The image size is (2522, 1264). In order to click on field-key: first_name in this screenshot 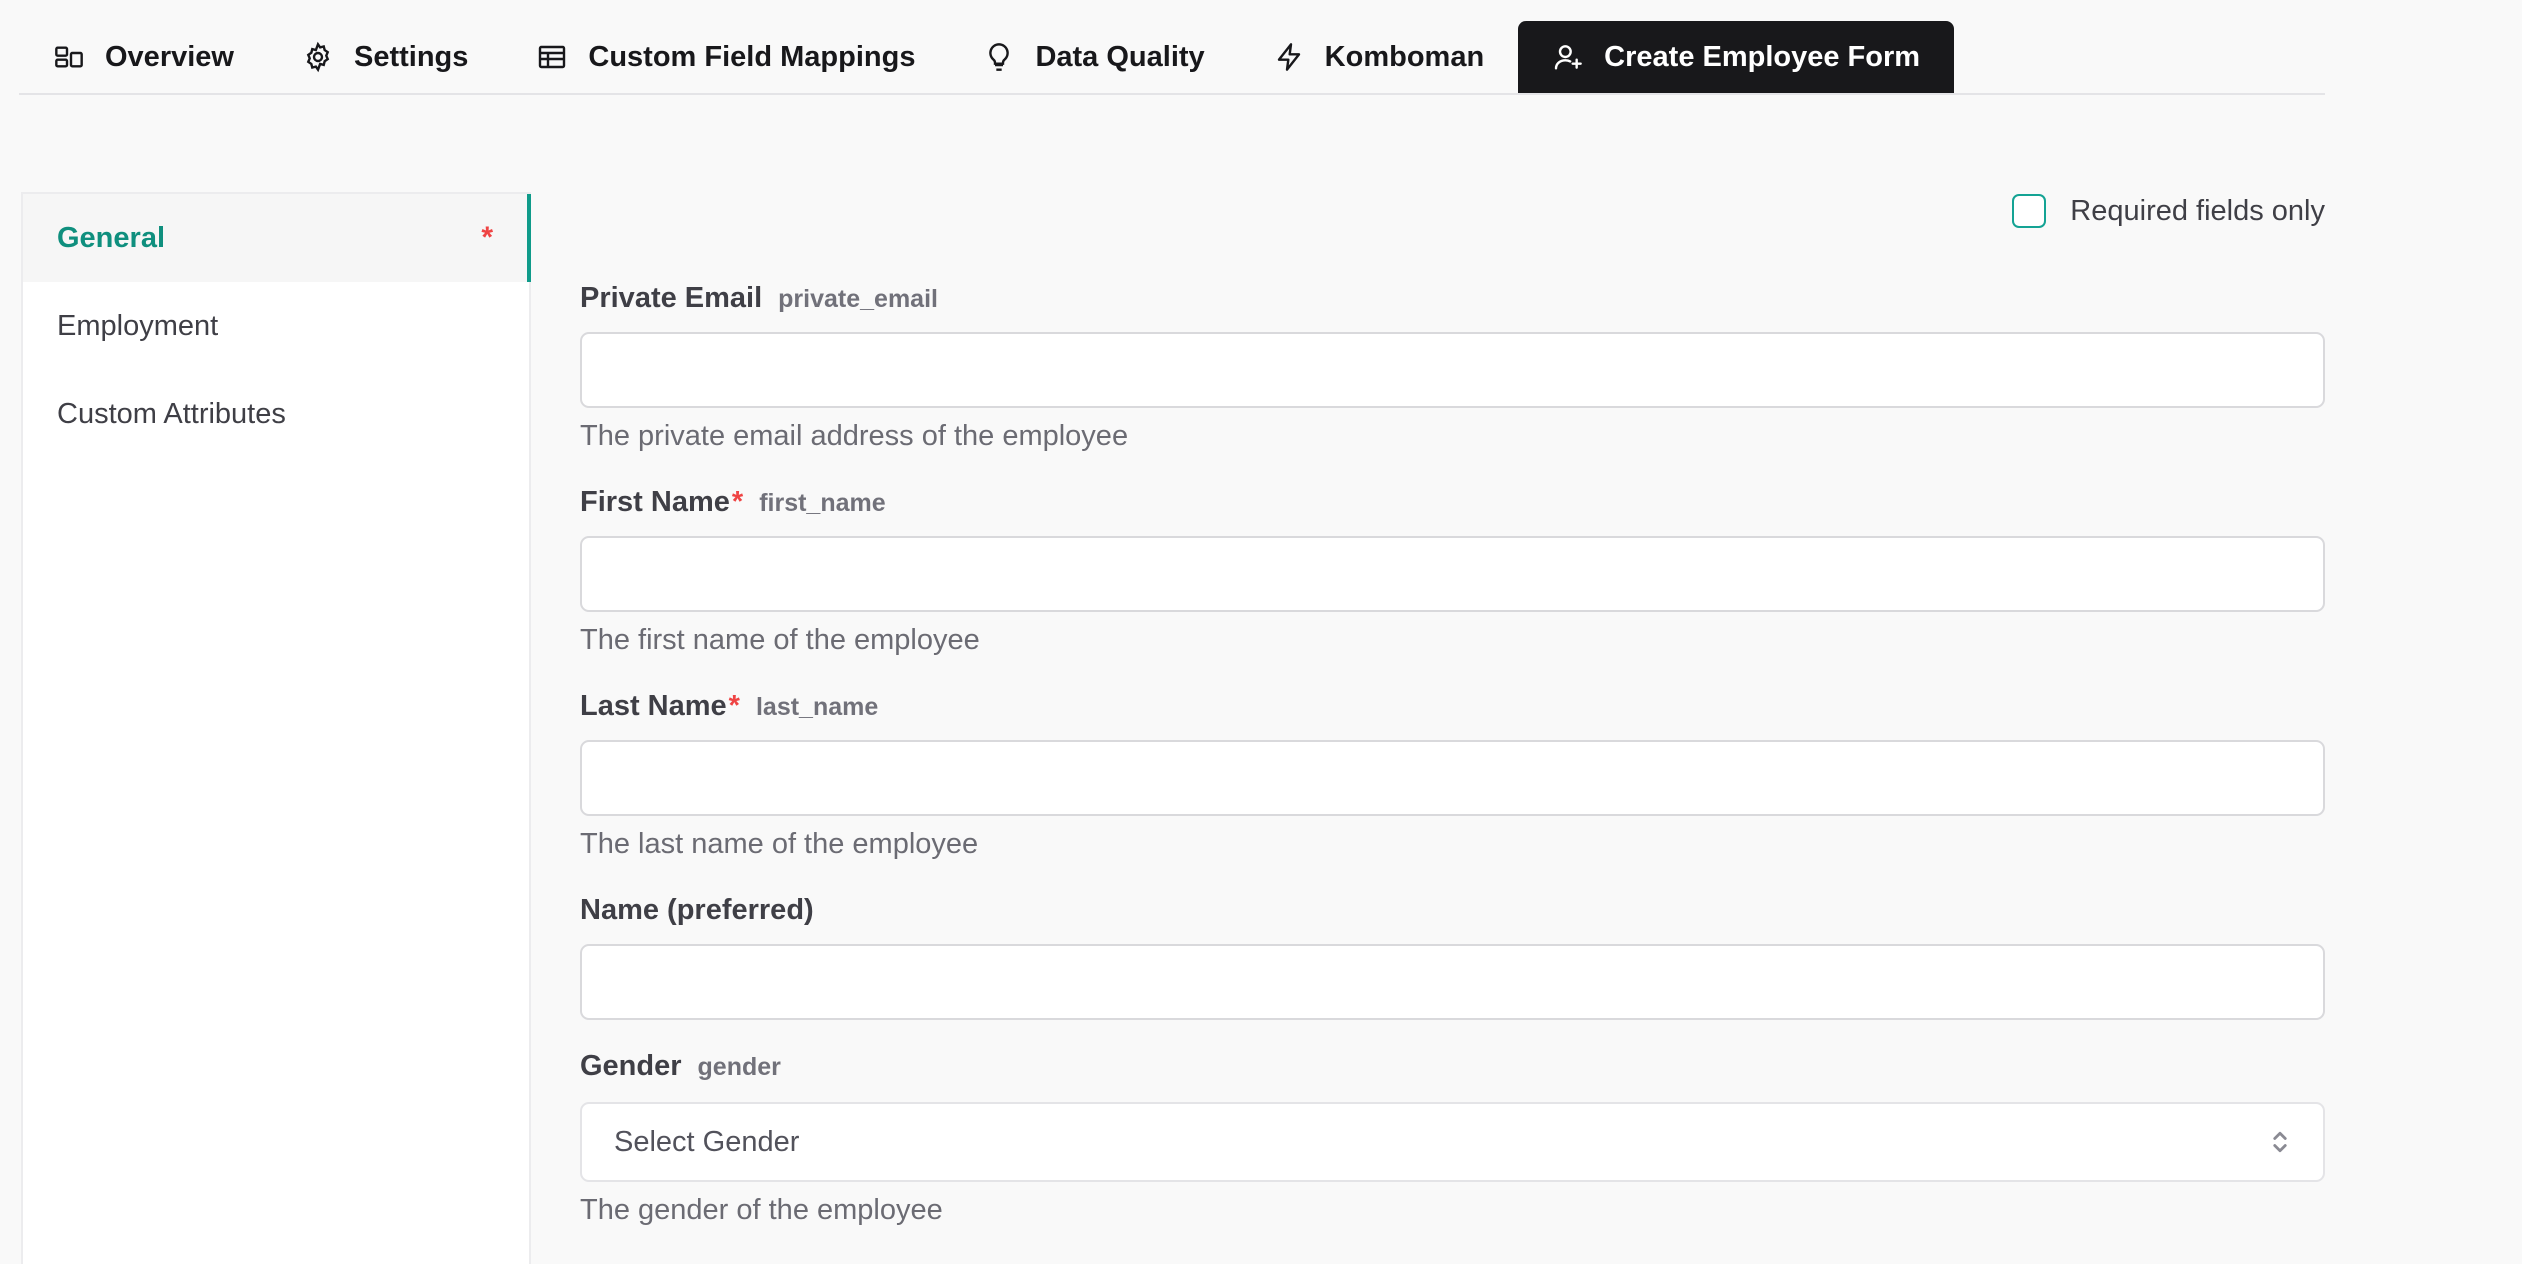, I will do `click(822, 503)`.